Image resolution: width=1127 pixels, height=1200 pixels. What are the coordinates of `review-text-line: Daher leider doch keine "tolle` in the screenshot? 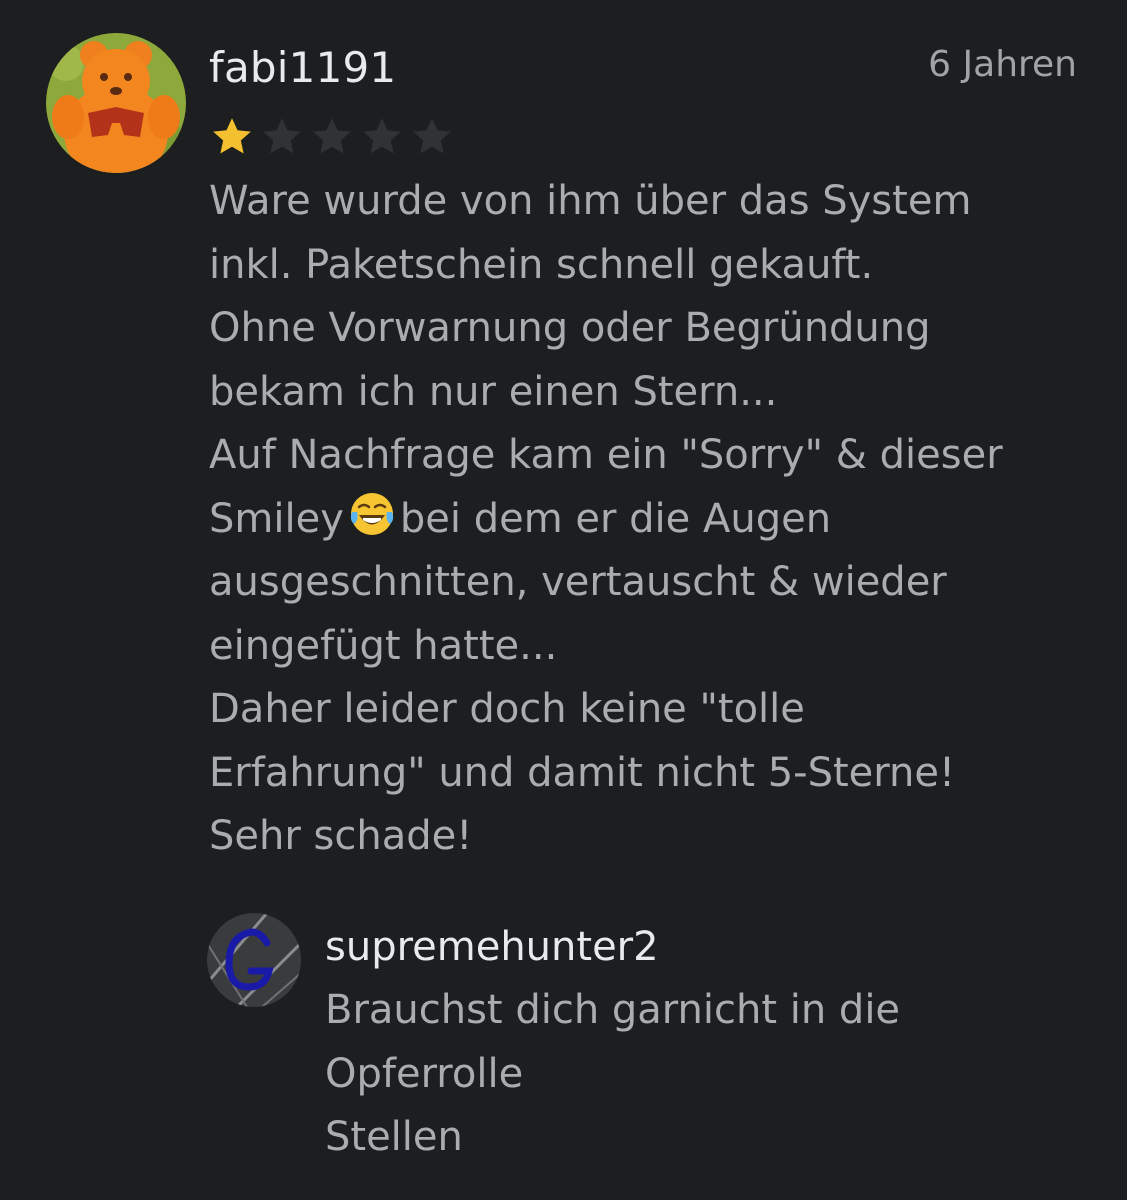 It's located at (507, 709).